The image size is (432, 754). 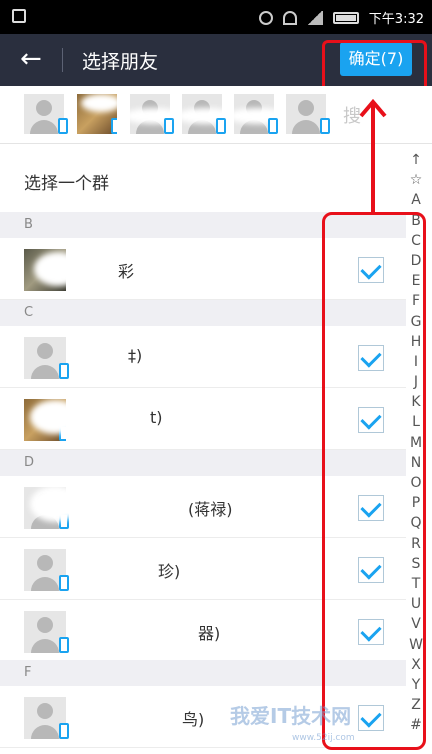 What do you see at coordinates (169, 571) in the screenshot?
I see `contact-name: 珍)` at bounding box center [169, 571].